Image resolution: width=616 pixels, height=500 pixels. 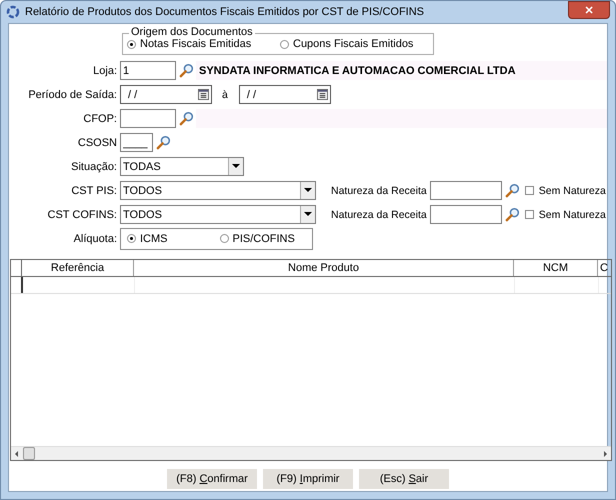 I want to click on group-title: Origem dos Documentos, so click(x=192, y=32).